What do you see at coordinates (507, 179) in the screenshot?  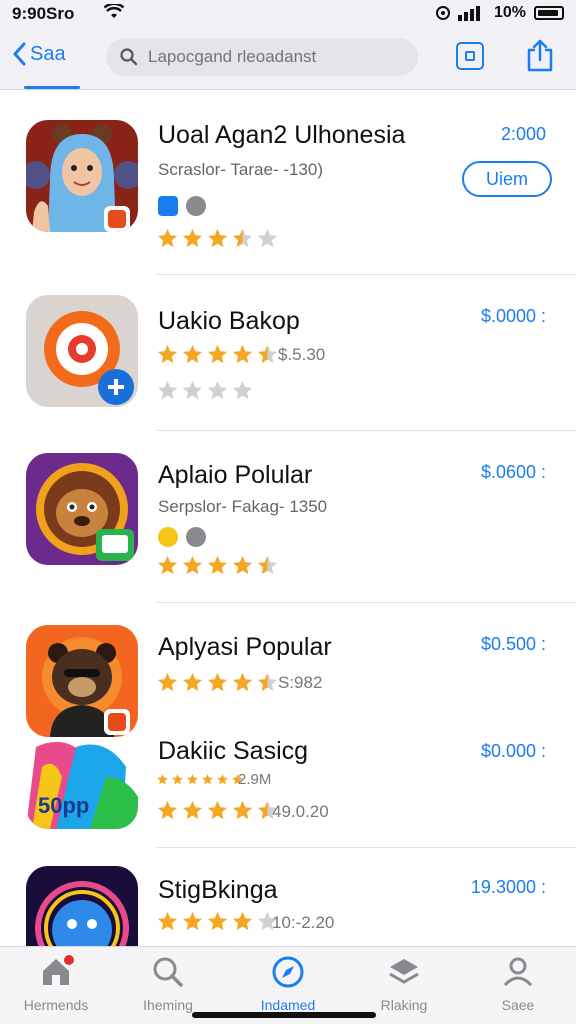 I see `get-button: Uiem` at bounding box center [507, 179].